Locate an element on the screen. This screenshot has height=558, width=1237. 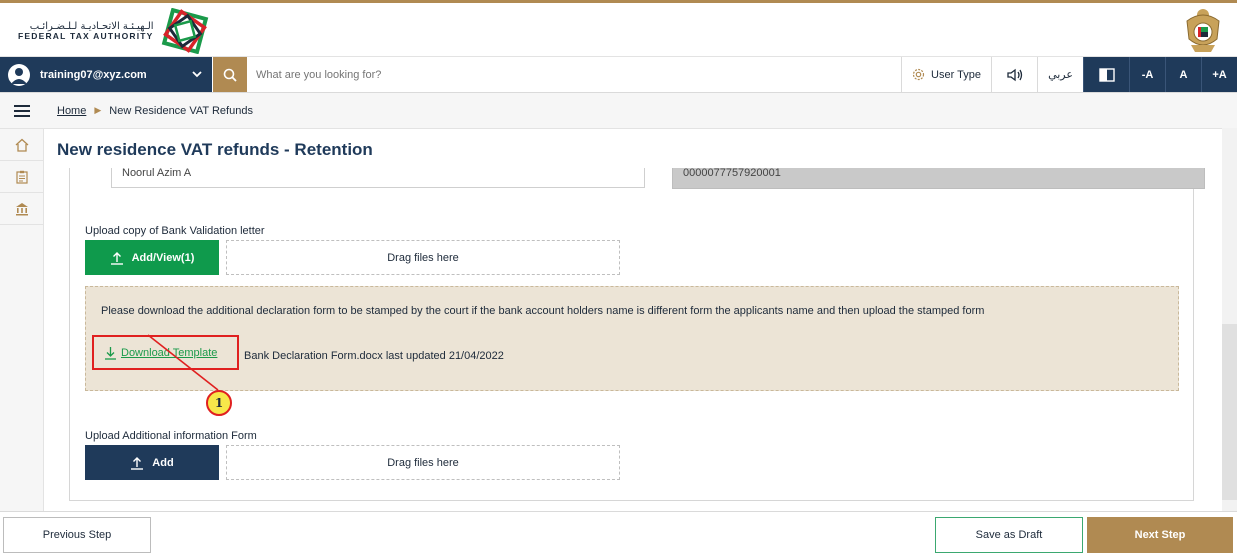
left-sidebar is located at coordinates (22, 302).